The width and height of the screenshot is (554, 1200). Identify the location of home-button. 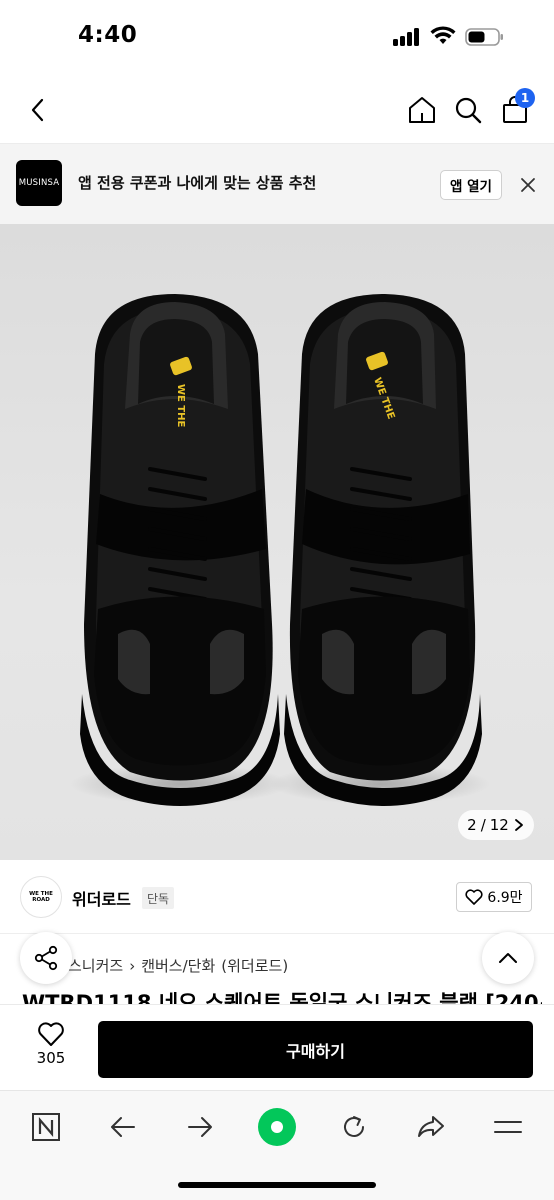
(422, 110).